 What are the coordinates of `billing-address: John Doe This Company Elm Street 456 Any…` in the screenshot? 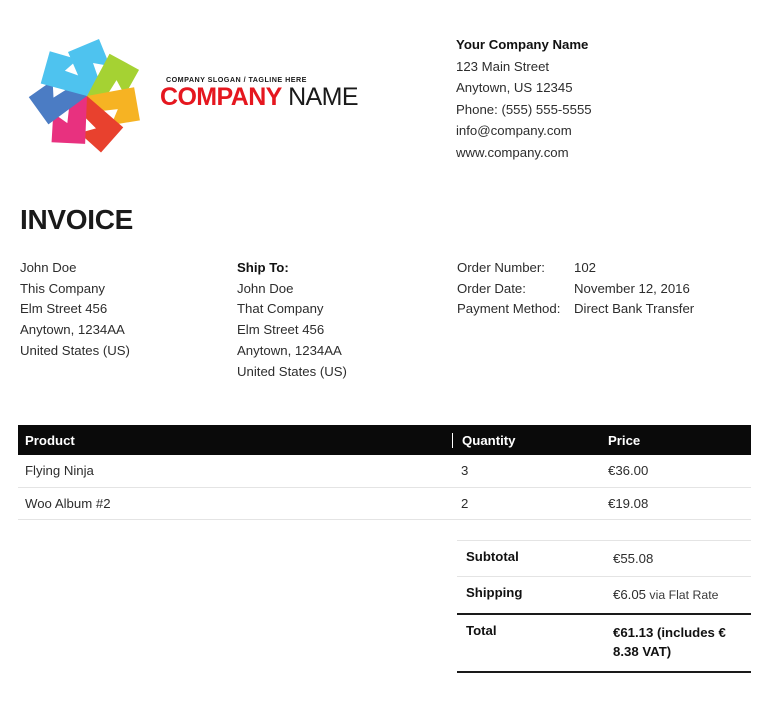 It's located at (127, 310).